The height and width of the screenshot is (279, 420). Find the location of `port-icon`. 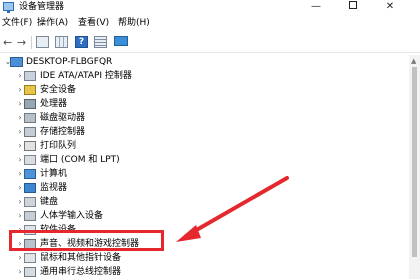

port-icon is located at coordinates (30, 160).